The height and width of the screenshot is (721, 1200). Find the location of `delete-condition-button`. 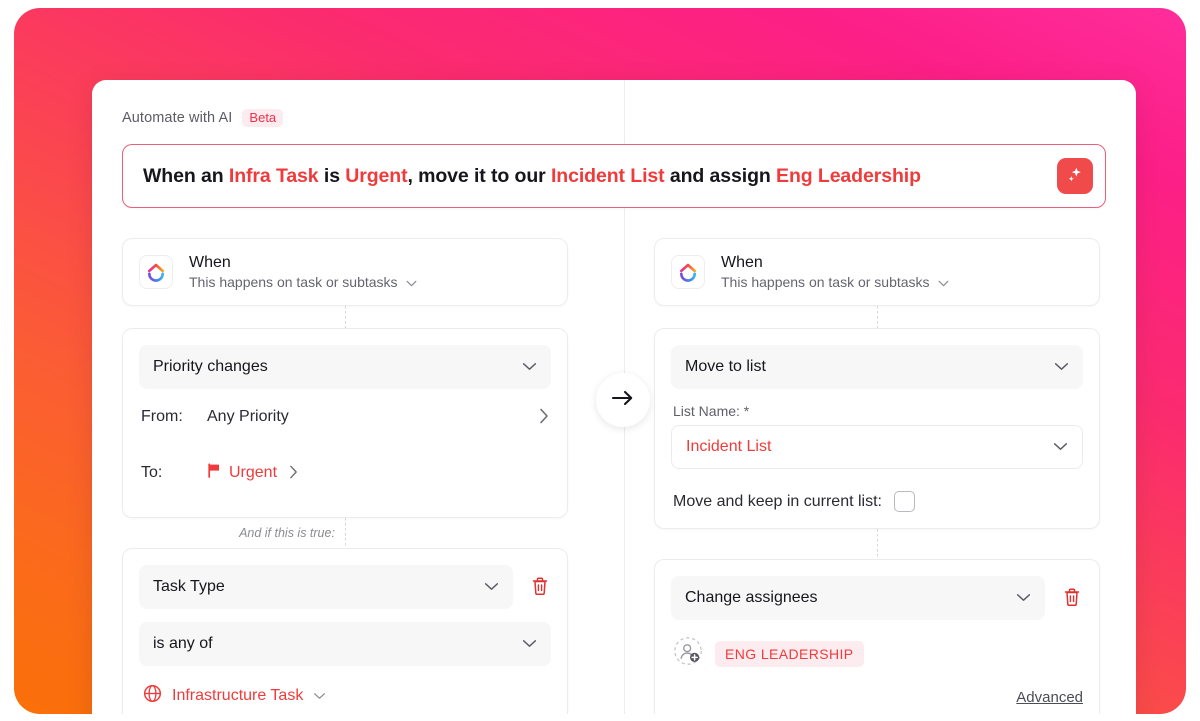

delete-condition-button is located at coordinates (540, 587).